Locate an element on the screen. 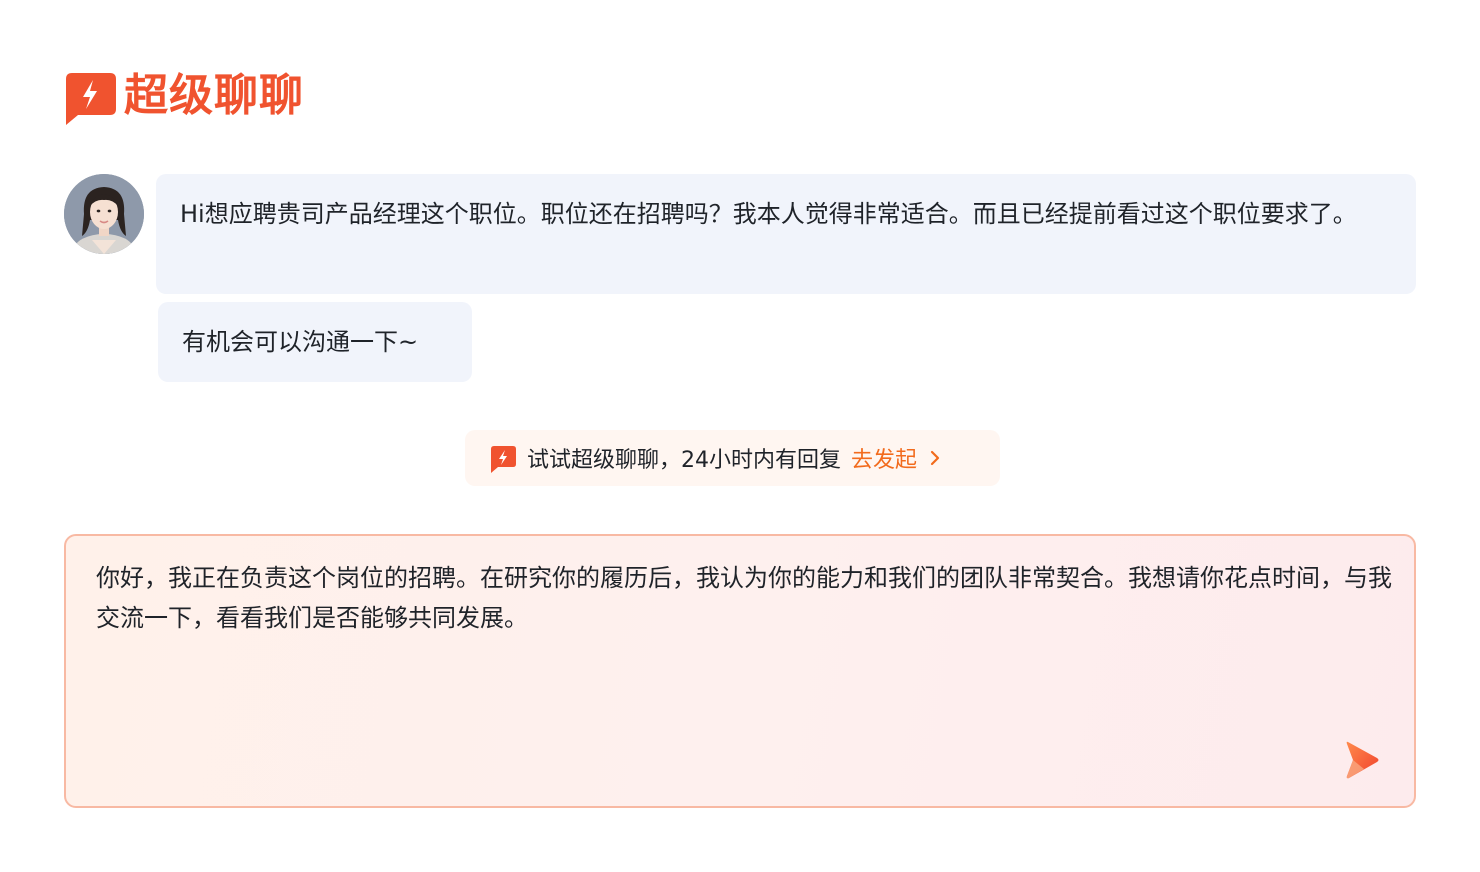 The width and height of the screenshot is (1480, 872). avatar is located at coordinates (104, 214).